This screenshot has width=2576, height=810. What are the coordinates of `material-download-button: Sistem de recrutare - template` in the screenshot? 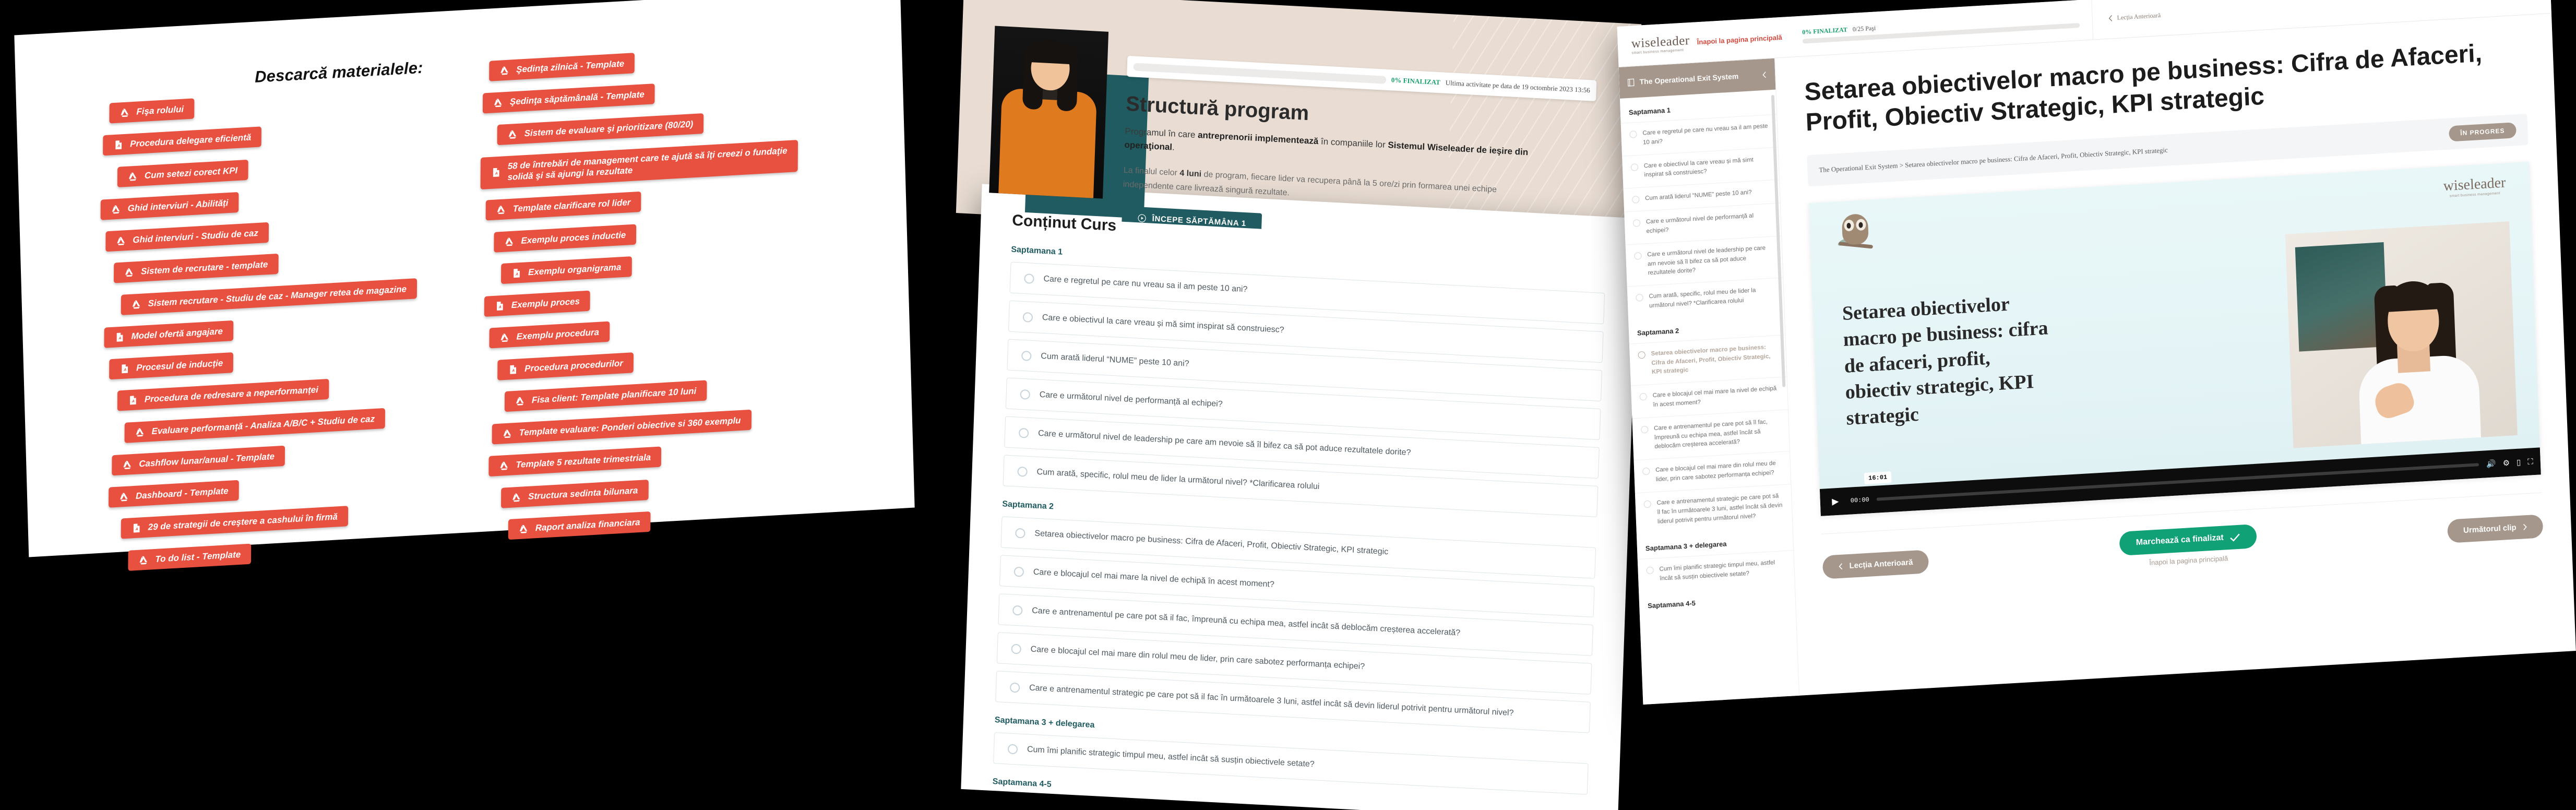 It's located at (196, 269).